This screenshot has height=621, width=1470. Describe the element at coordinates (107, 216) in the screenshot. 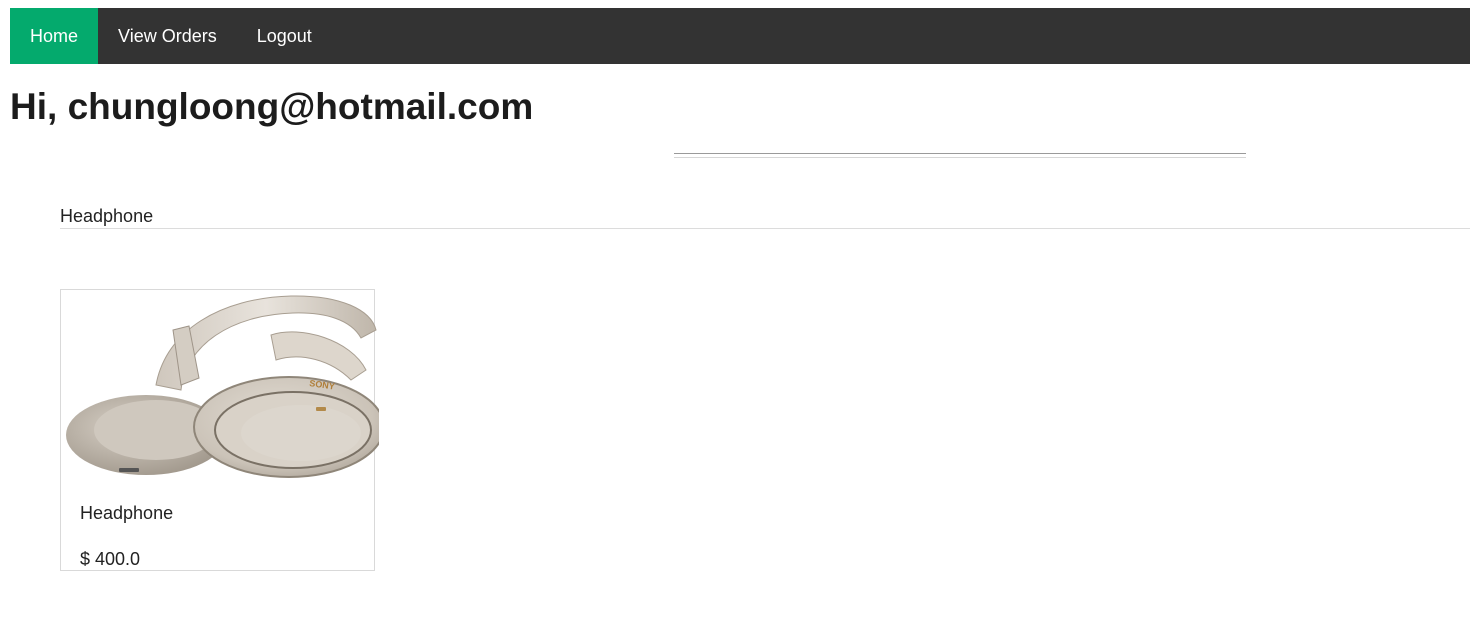

I see `category-heading: Headphone` at that location.